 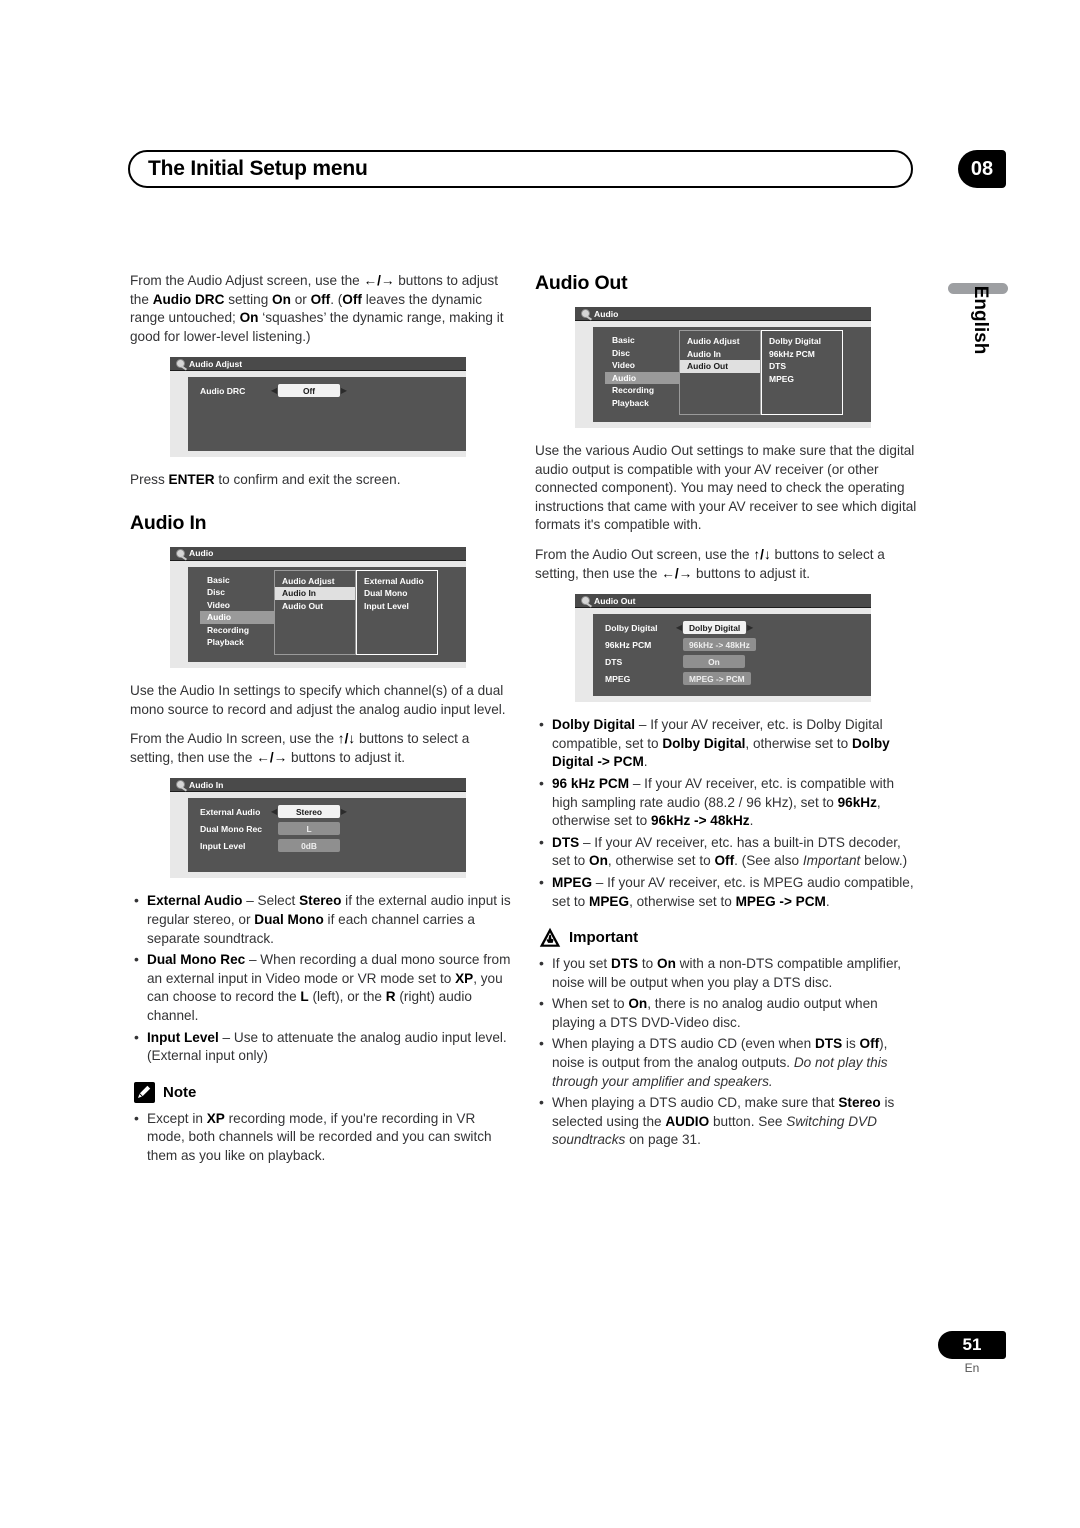 I want to click on osd-titlebar: Audio In, so click(x=318, y=785).